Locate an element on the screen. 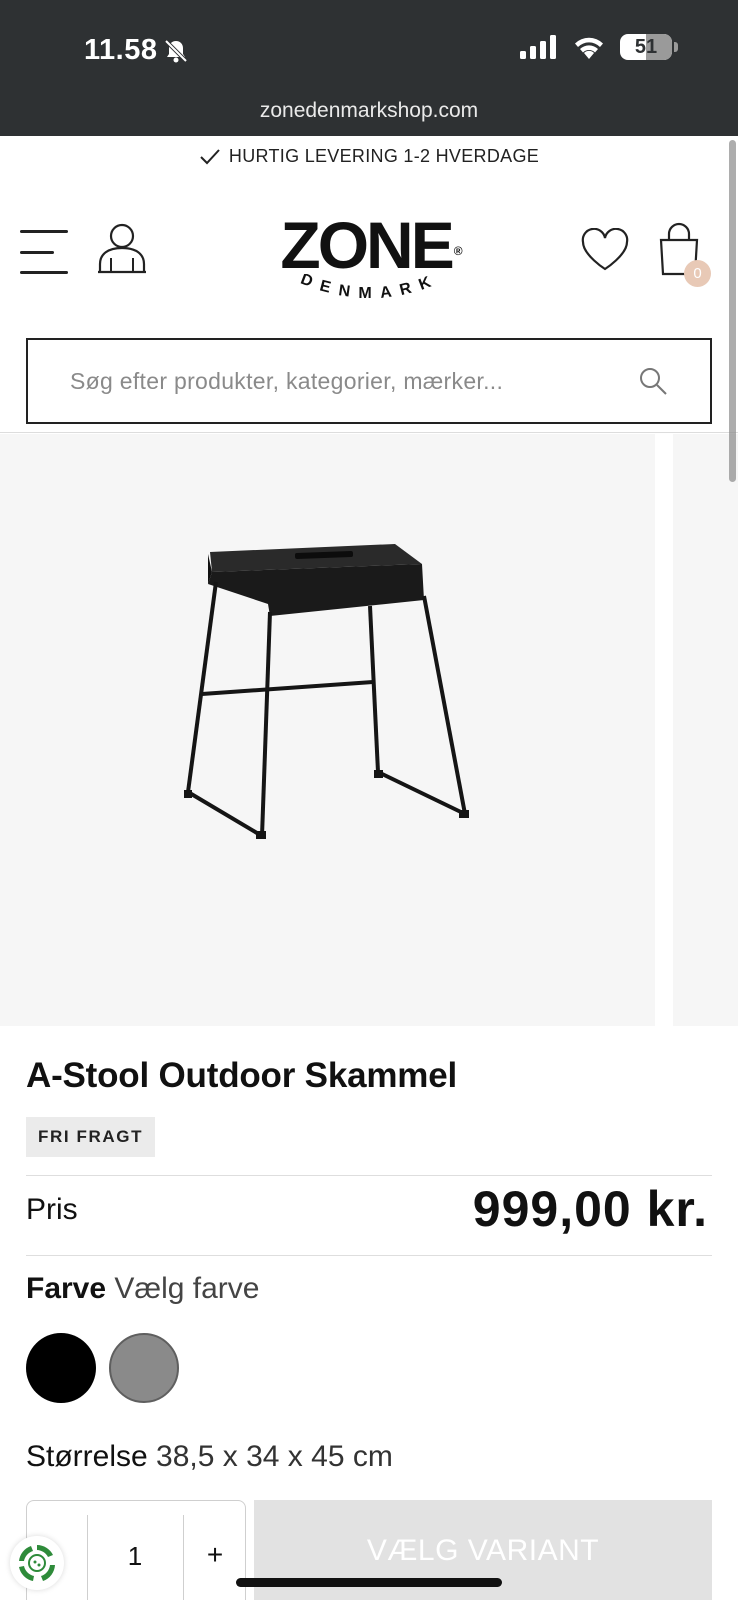  delivery-text: HURTIG LEVERING 1-2 HVERDAGE is located at coordinates (384, 156).